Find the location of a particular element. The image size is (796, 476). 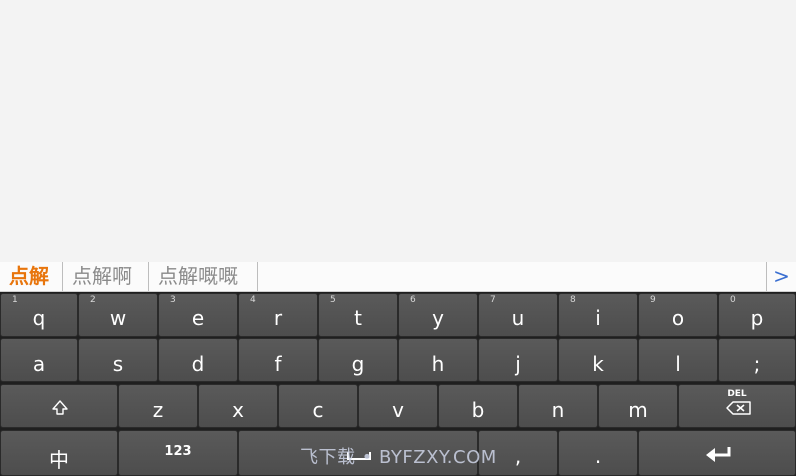

key-w: 2 w is located at coordinates (118, 315).